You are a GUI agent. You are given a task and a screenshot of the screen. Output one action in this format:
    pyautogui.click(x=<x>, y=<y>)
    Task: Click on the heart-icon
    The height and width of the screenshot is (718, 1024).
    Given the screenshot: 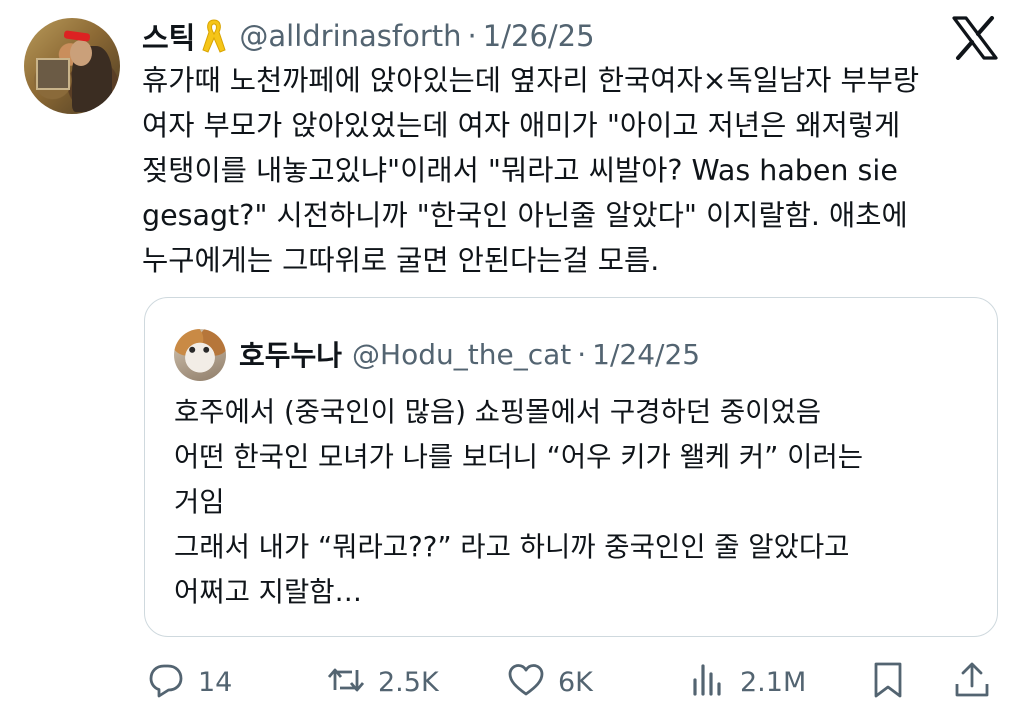 What is the action you would take?
    pyautogui.click(x=526, y=682)
    